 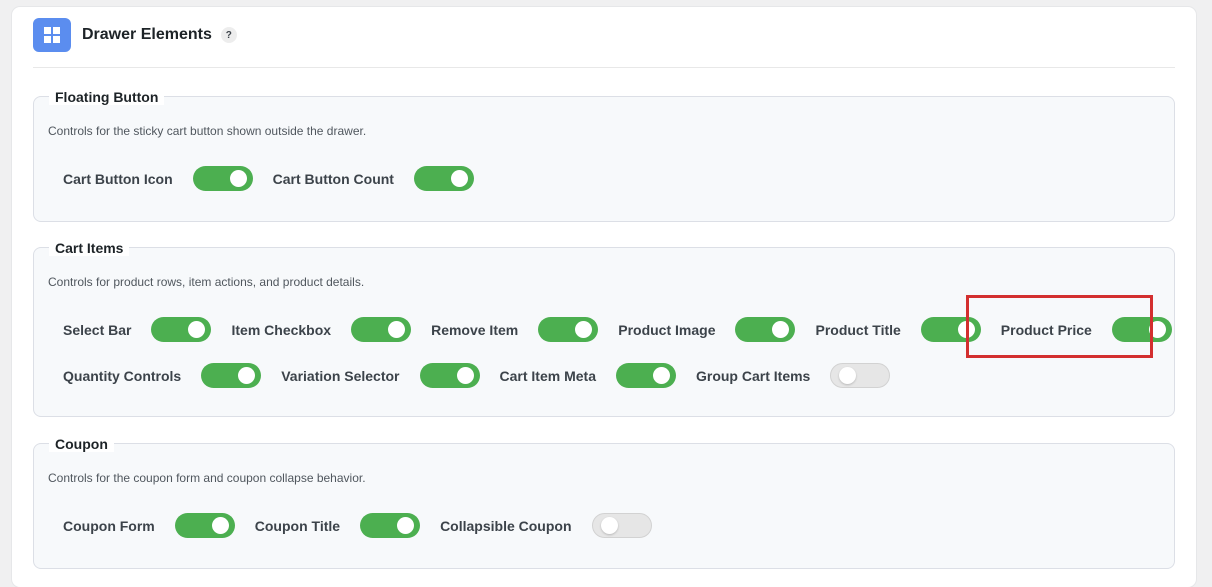 I want to click on setting-label: Remove Item, so click(x=475, y=329).